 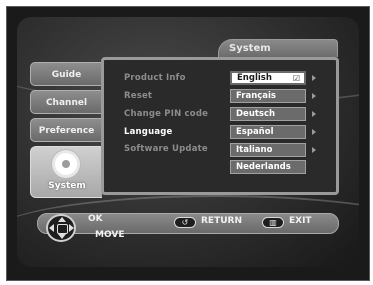 What do you see at coordinates (66, 130) in the screenshot?
I see `tab-preference: Preference` at bounding box center [66, 130].